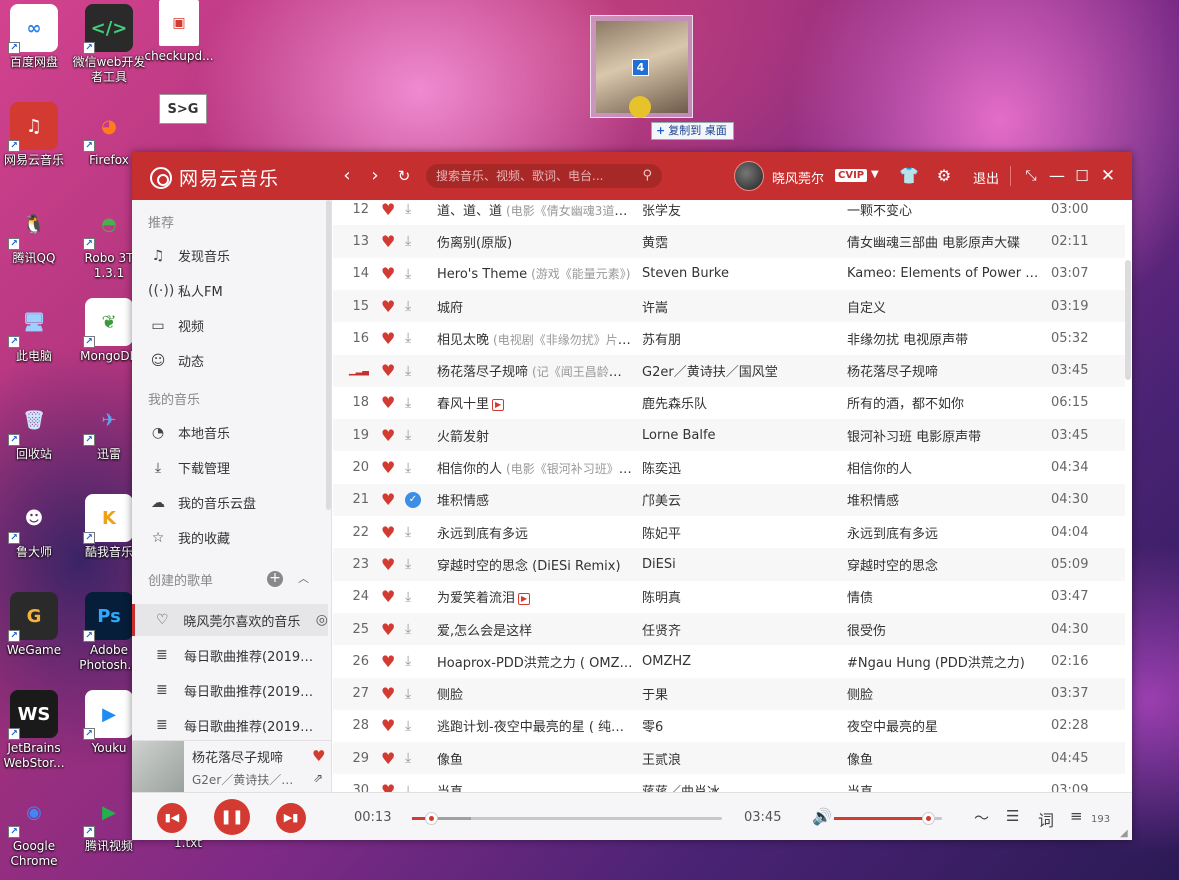 The width and height of the screenshot is (1179, 880). What do you see at coordinates (822, 816) in the screenshot?
I see `volume-icon: 🔊` at bounding box center [822, 816].